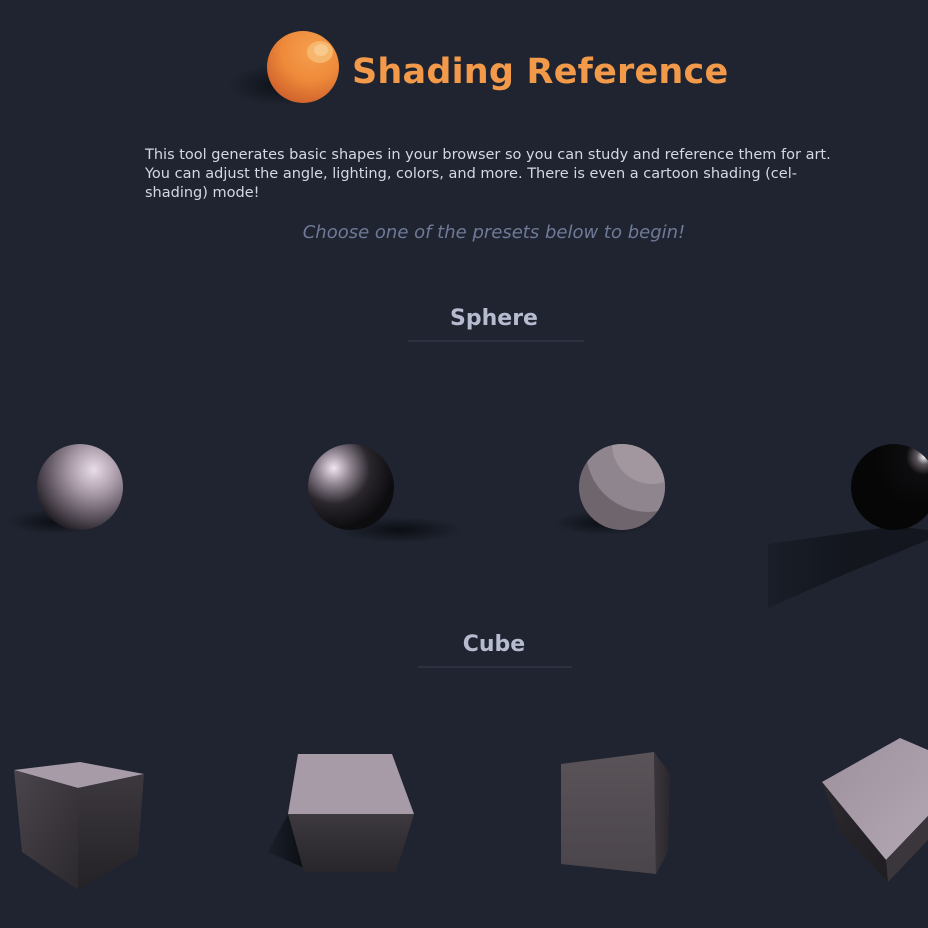  What do you see at coordinates (496, 341) in the screenshot?
I see `sphere-section-divider` at bounding box center [496, 341].